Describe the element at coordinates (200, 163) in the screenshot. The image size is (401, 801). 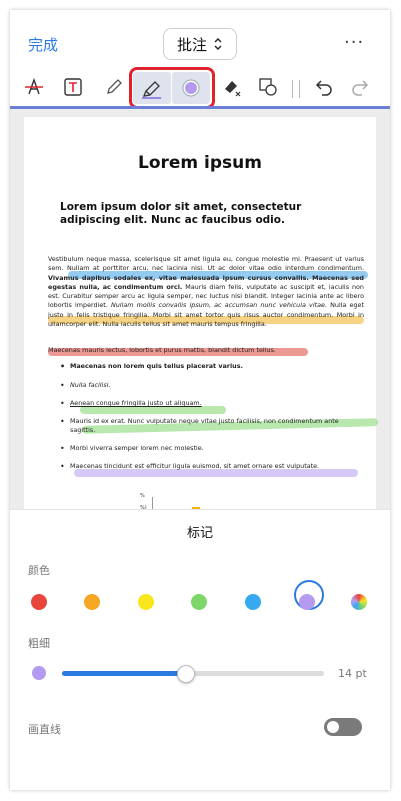
I see `document-title: Lorem ipsum` at that location.